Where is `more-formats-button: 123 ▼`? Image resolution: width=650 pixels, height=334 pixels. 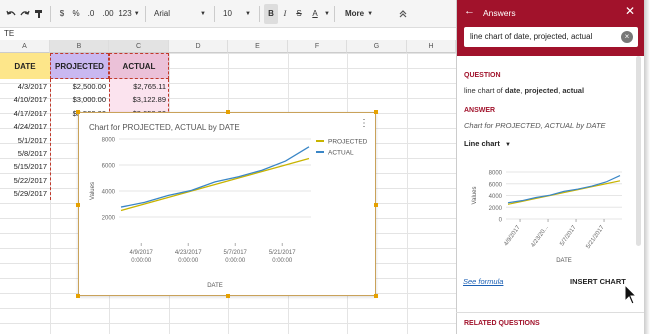
more-formats-button: 123 ▼ is located at coordinates (129, 14).